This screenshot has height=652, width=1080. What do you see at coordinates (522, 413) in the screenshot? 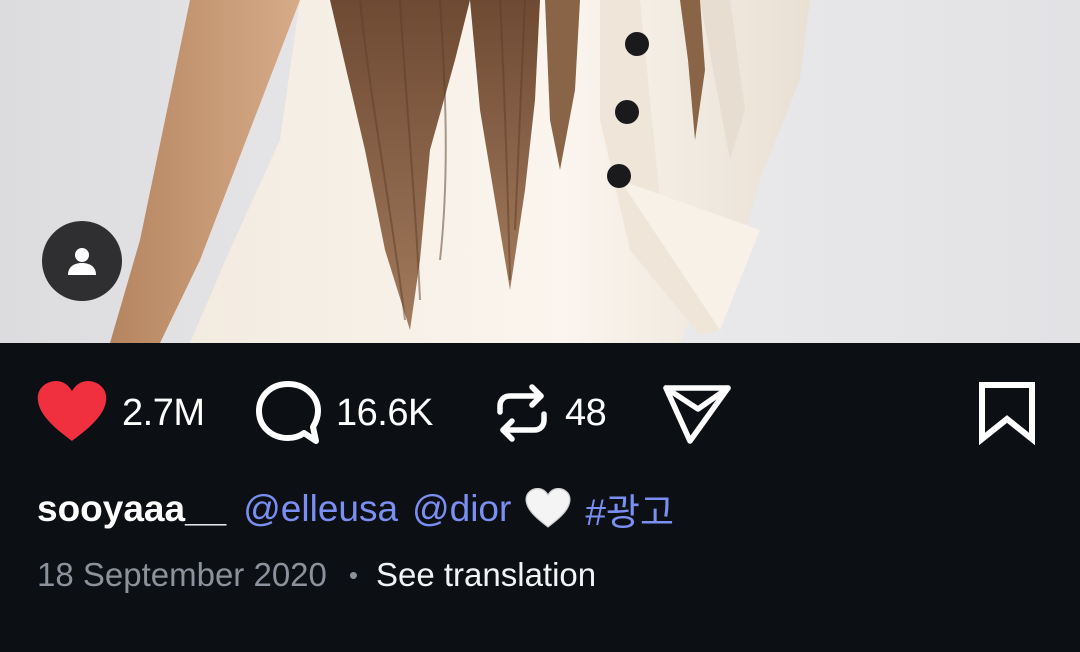
I see `repost-icon` at bounding box center [522, 413].